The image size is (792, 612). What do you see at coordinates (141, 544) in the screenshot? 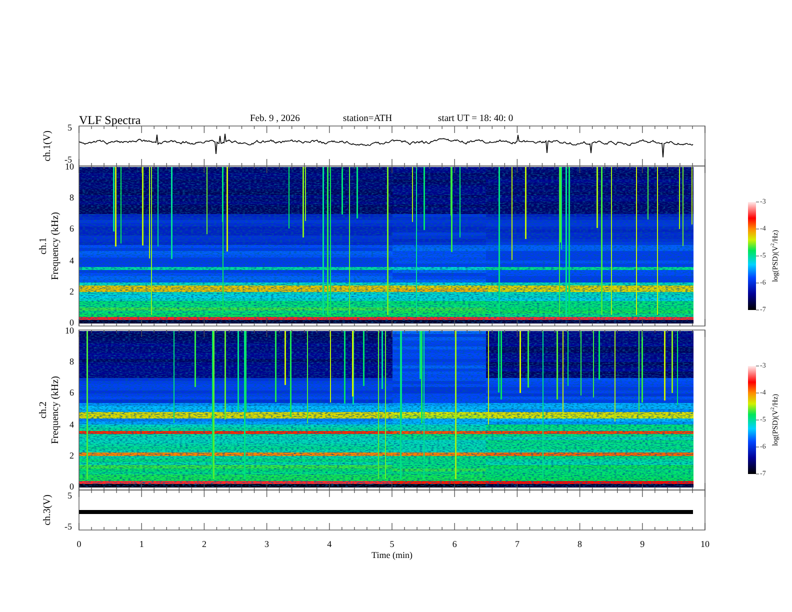
I see `axis-tick-label: 1` at bounding box center [141, 544].